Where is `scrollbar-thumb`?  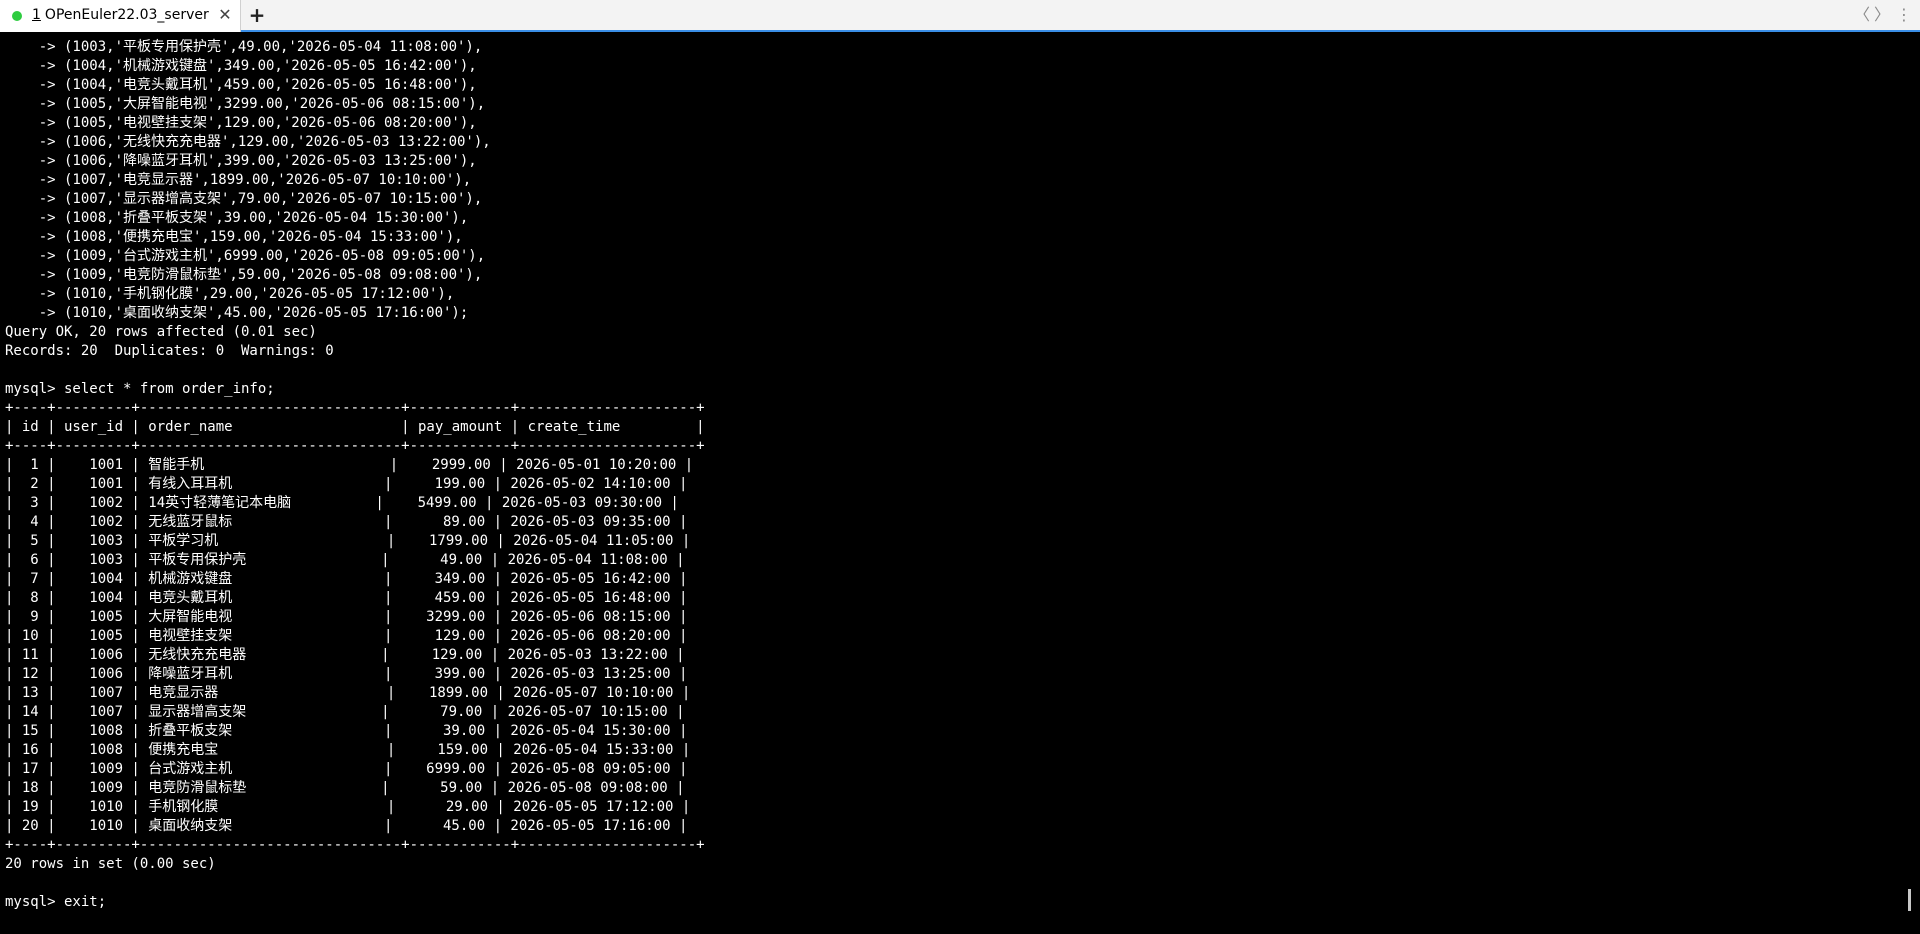
scrollbar-thumb is located at coordinates (1909, 900).